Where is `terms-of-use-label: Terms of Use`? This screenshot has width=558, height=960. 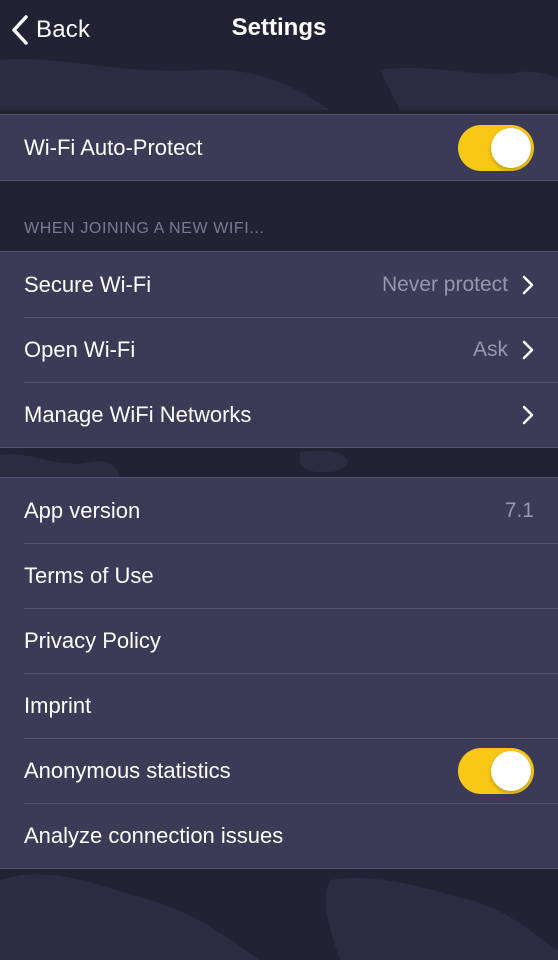
terms-of-use-label: Terms of Use is located at coordinates (89, 575).